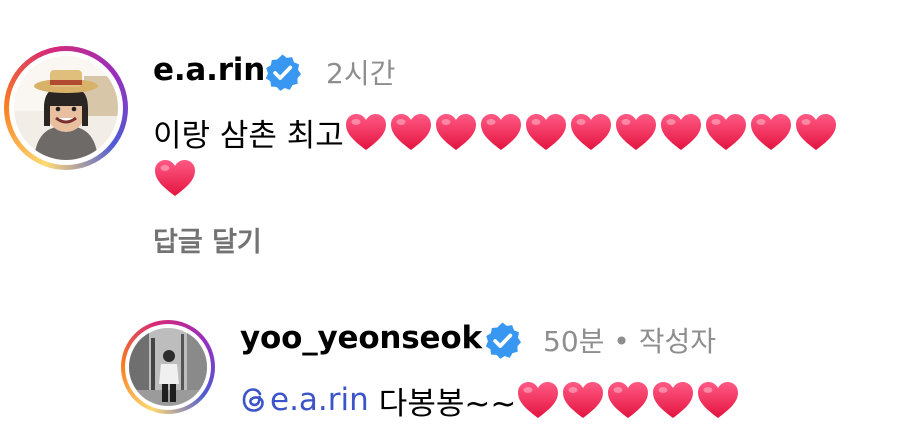 The height and width of the screenshot is (432, 922). Describe the element at coordinates (248, 135) in the screenshot. I see `comment-text: 이랑 삼촌 최고` at that location.